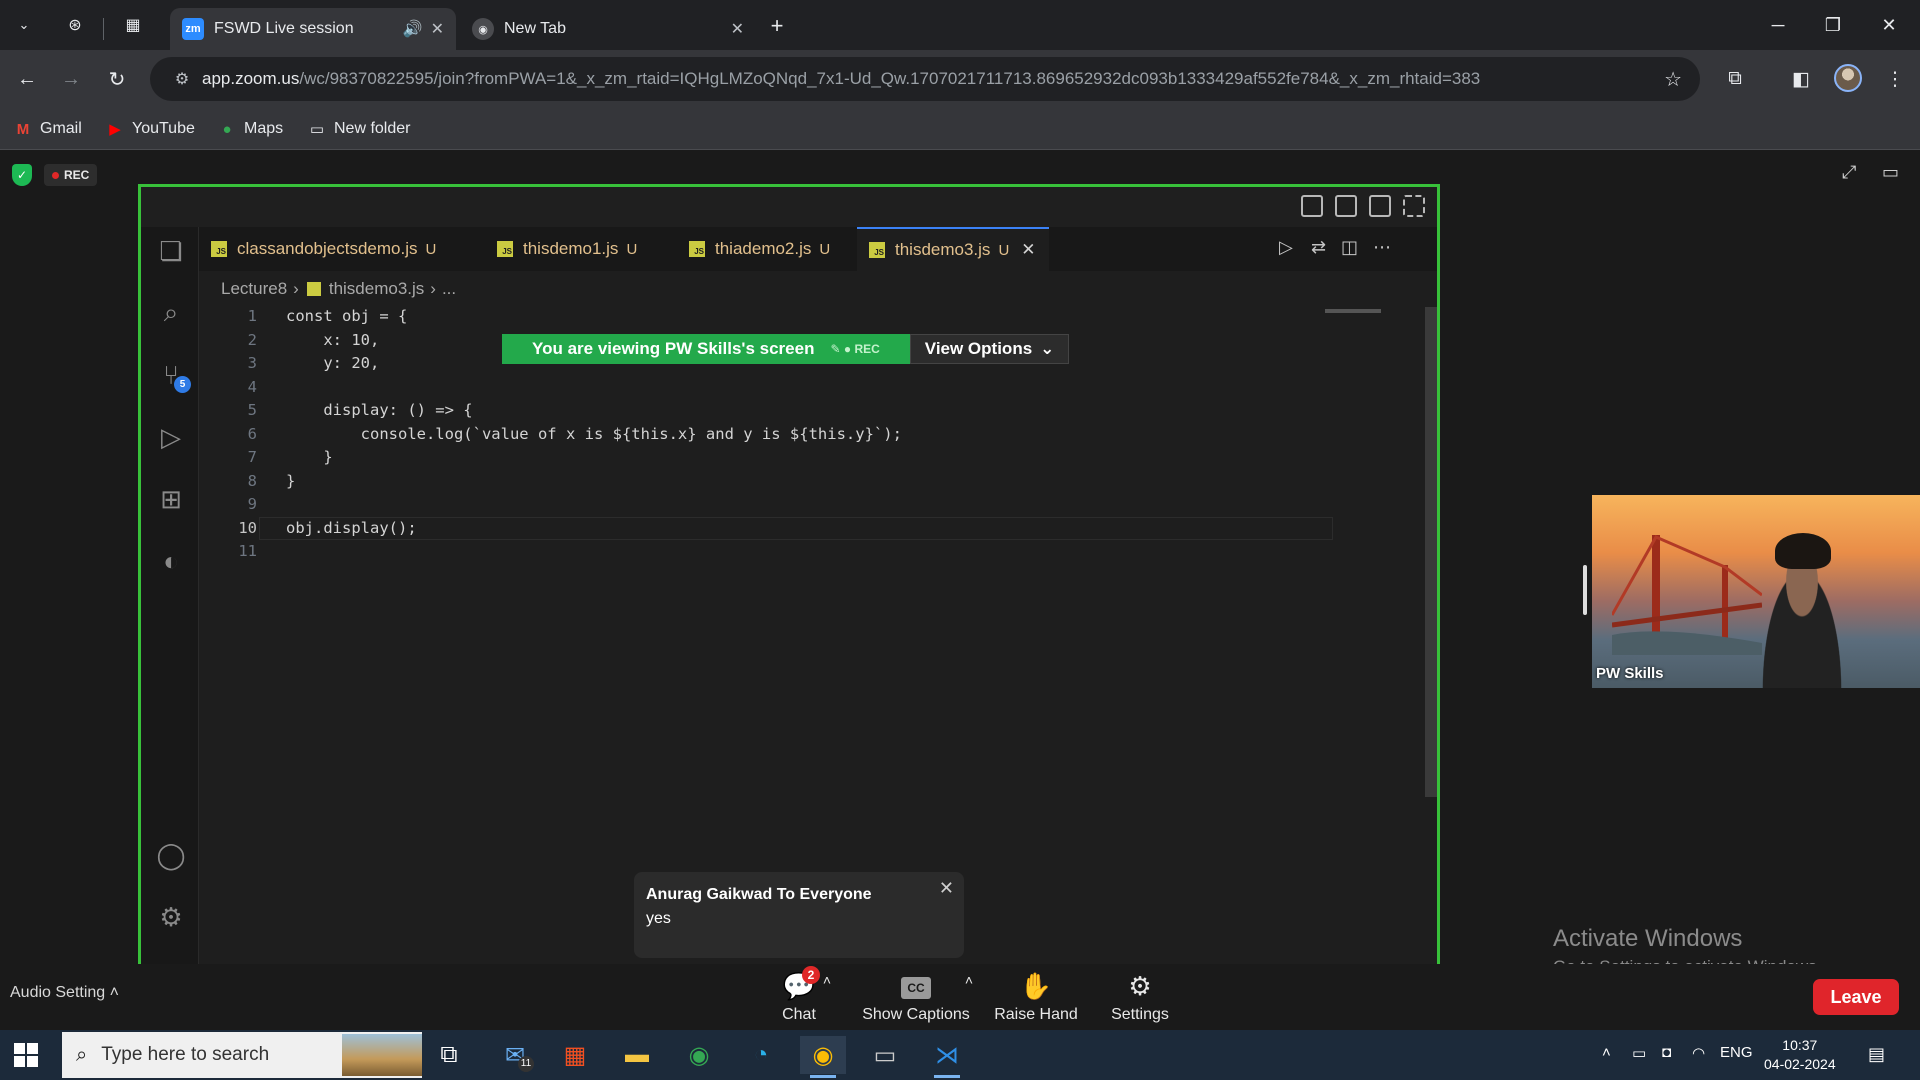 The height and width of the screenshot is (1080, 1920). What do you see at coordinates (376, 289) in the screenshot?
I see `breadcrumb-file: thisdemo3.js` at bounding box center [376, 289].